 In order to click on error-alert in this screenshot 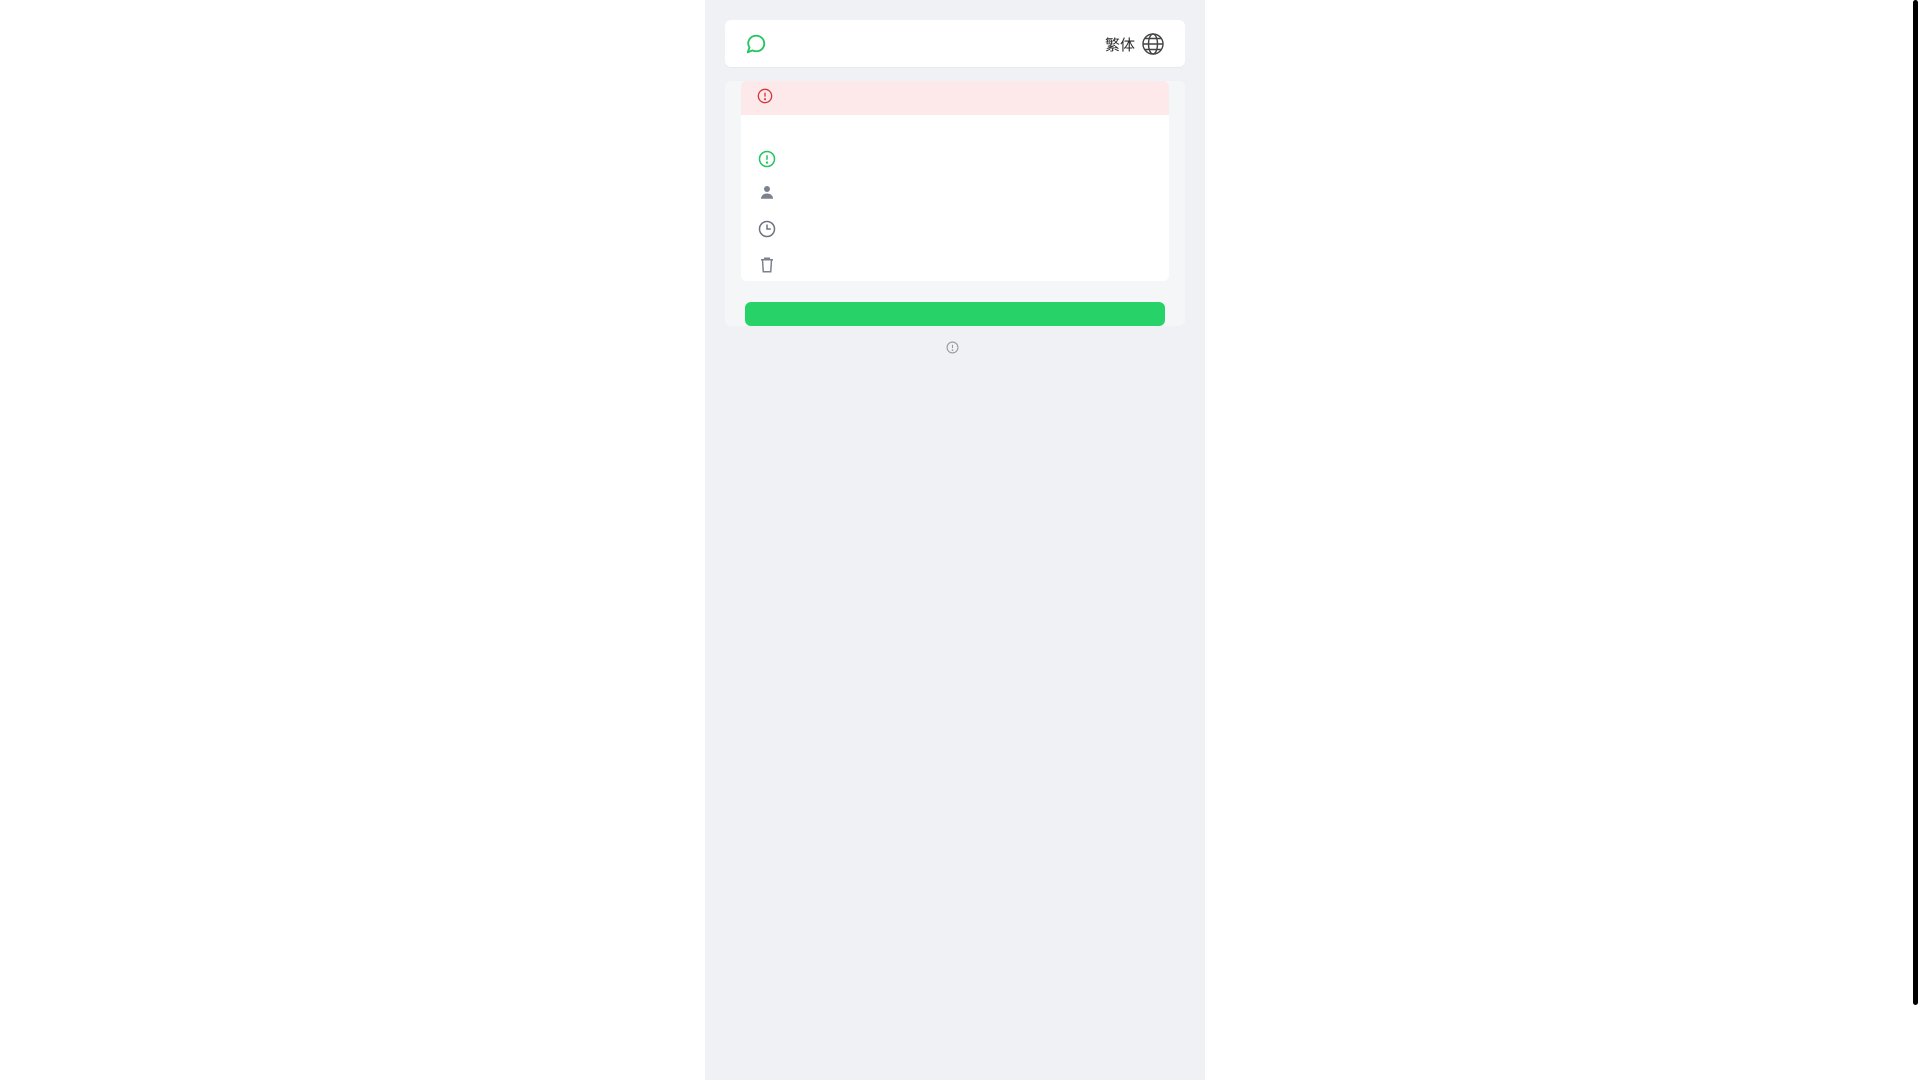, I will do `click(955, 98)`.